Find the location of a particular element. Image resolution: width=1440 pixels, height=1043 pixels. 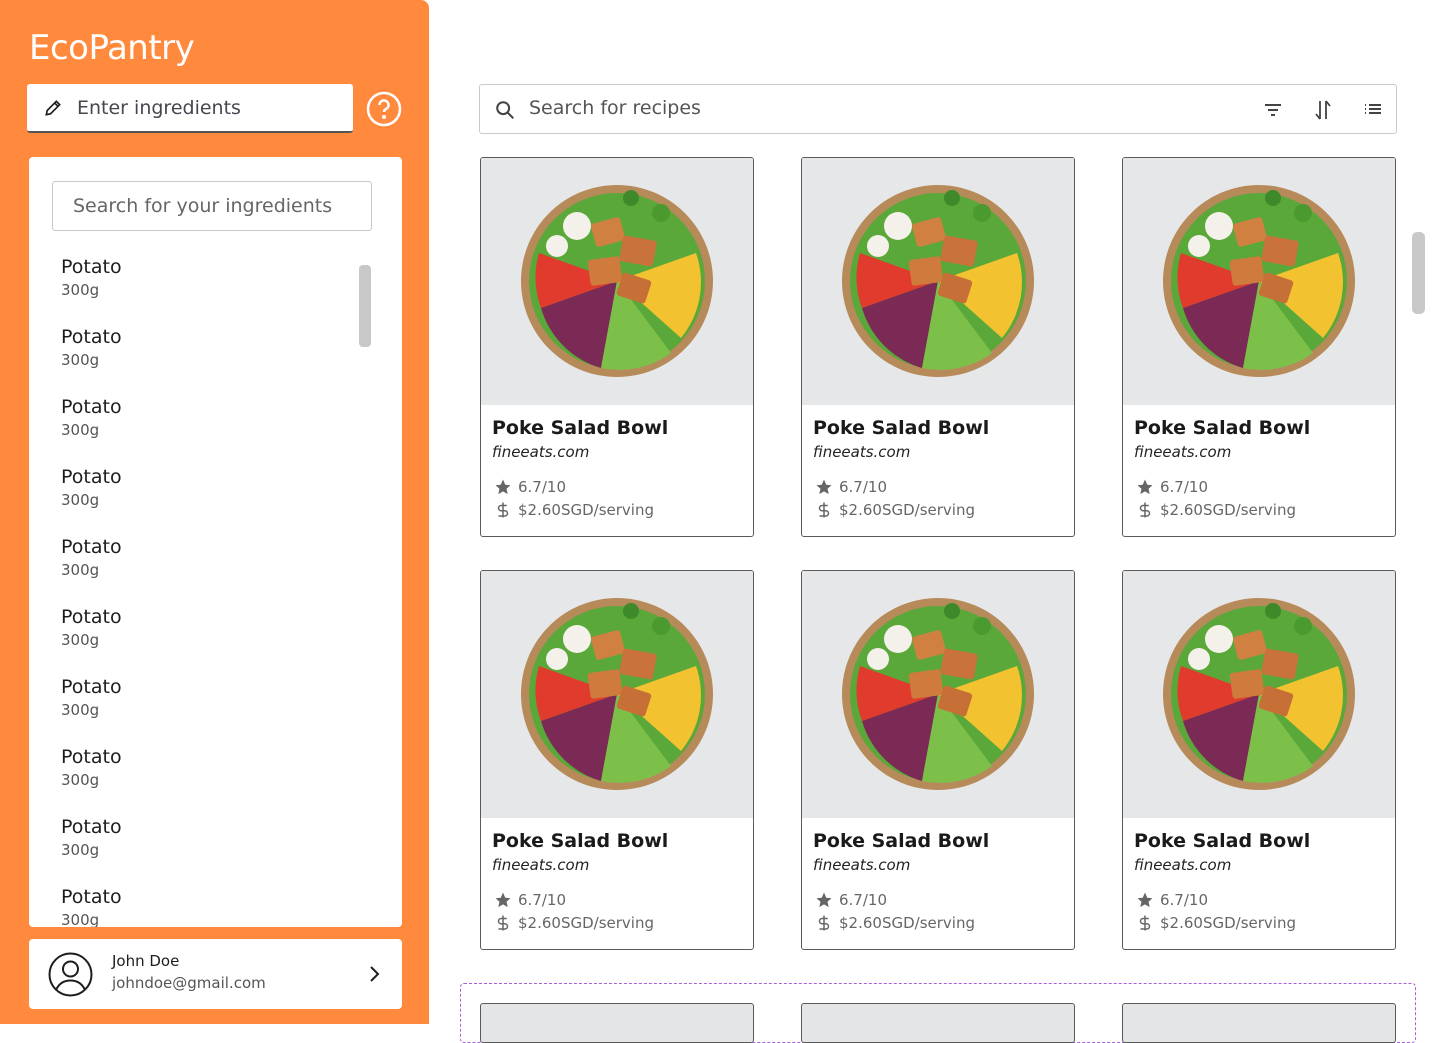

help-circle-icon is located at coordinates (384, 109).